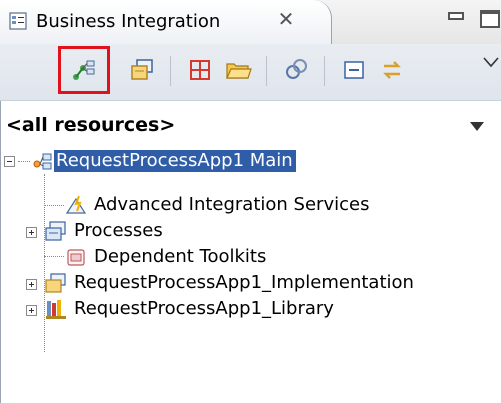 The width and height of the screenshot is (501, 403). What do you see at coordinates (118, 230) in the screenshot?
I see `tree-item-label: Processes` at bounding box center [118, 230].